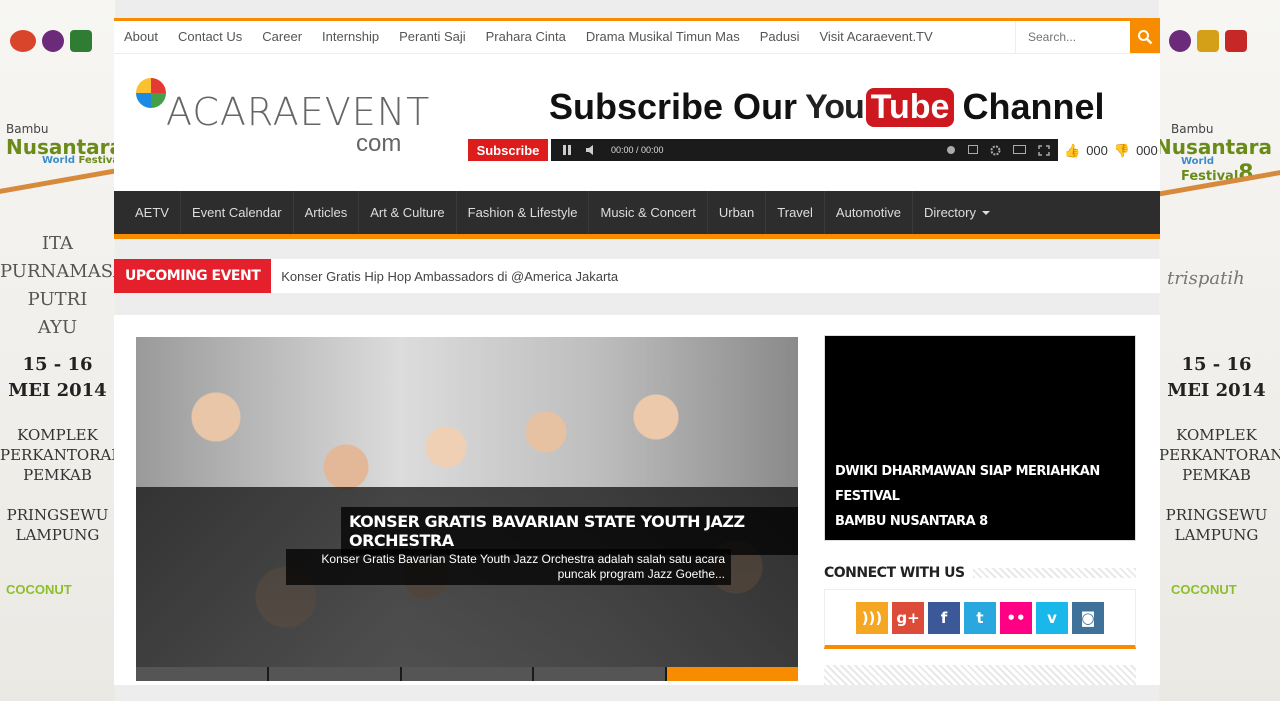 This screenshot has height=701, width=1280. What do you see at coordinates (282, 37) in the screenshot?
I see `top-nav-career: Career` at bounding box center [282, 37].